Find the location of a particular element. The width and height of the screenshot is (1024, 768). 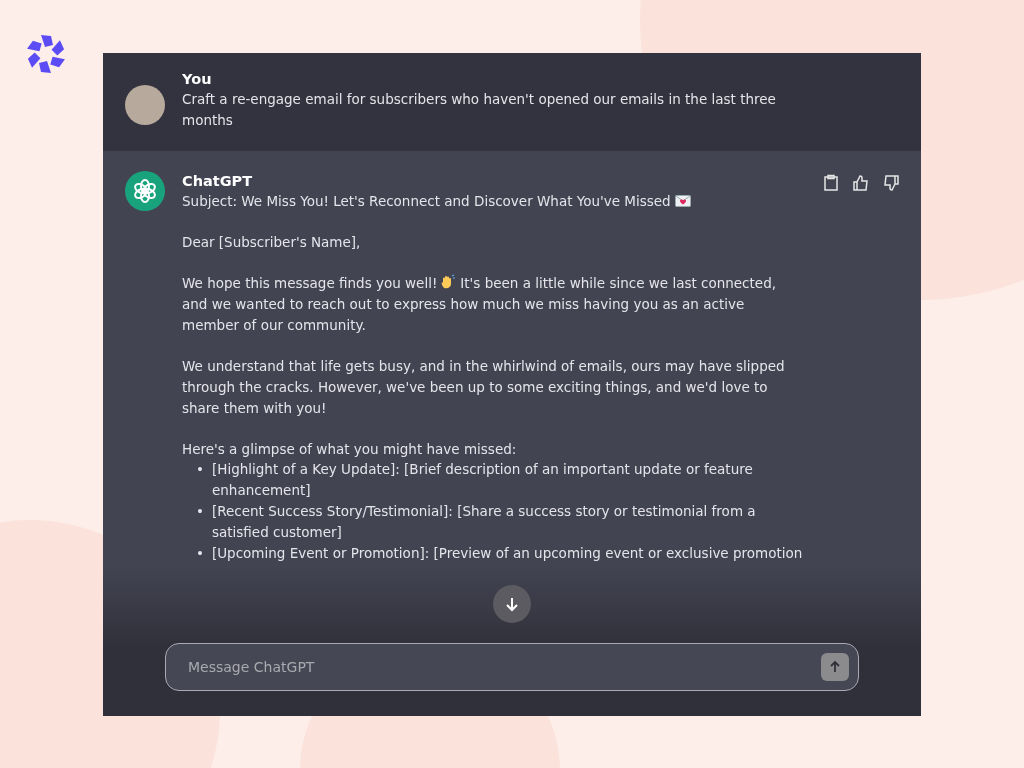

arrow-up-icon is located at coordinates (835, 667).